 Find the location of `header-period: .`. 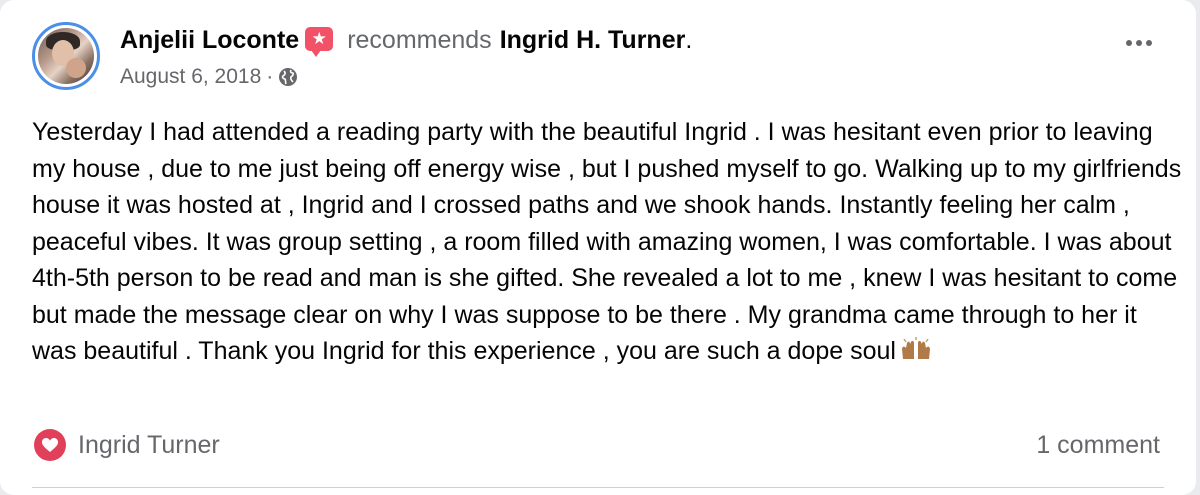

header-period: . is located at coordinates (689, 40).